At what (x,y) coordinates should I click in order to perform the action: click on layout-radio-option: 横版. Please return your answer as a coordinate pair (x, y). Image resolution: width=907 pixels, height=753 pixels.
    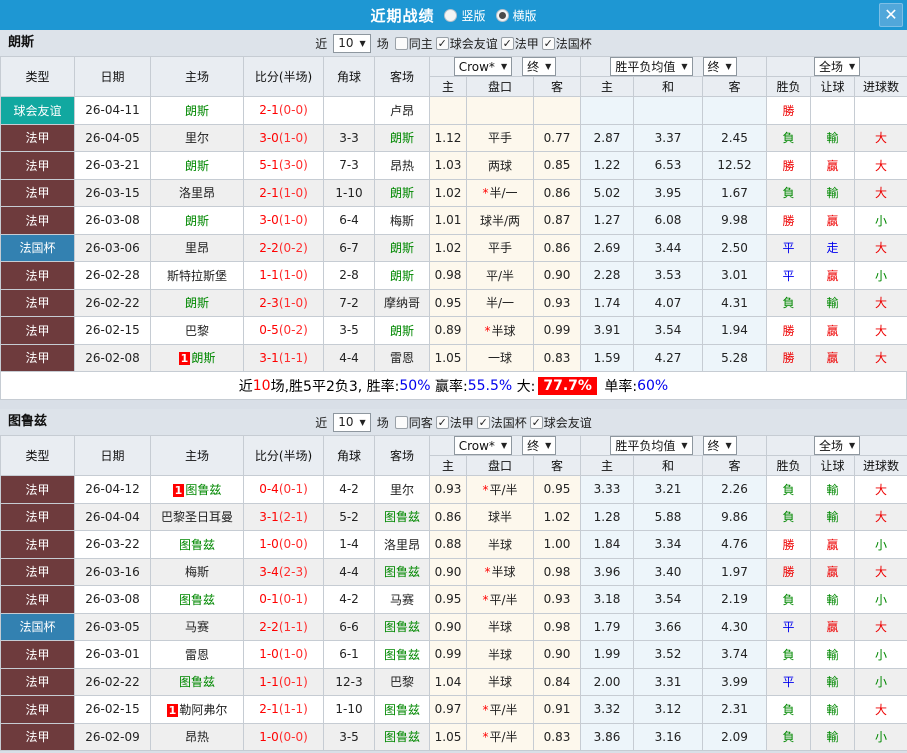
    Looking at the image, I should click on (516, 15).